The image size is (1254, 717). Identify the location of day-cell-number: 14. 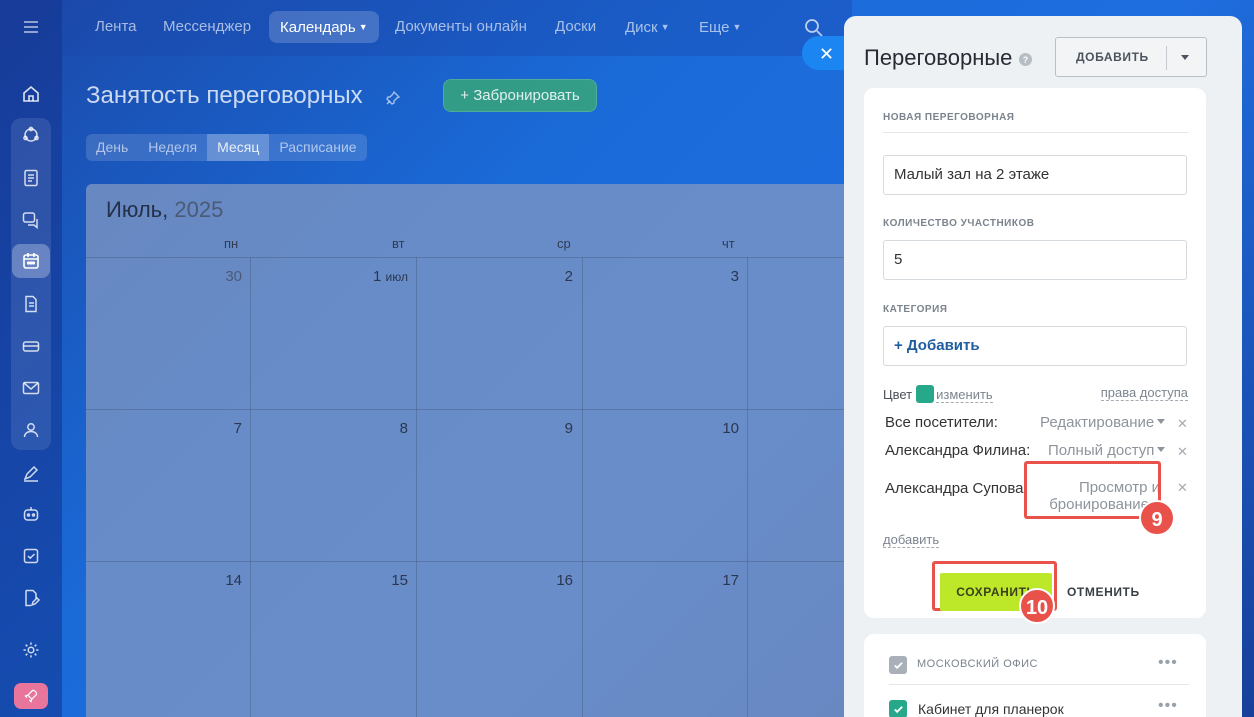
(212, 580).